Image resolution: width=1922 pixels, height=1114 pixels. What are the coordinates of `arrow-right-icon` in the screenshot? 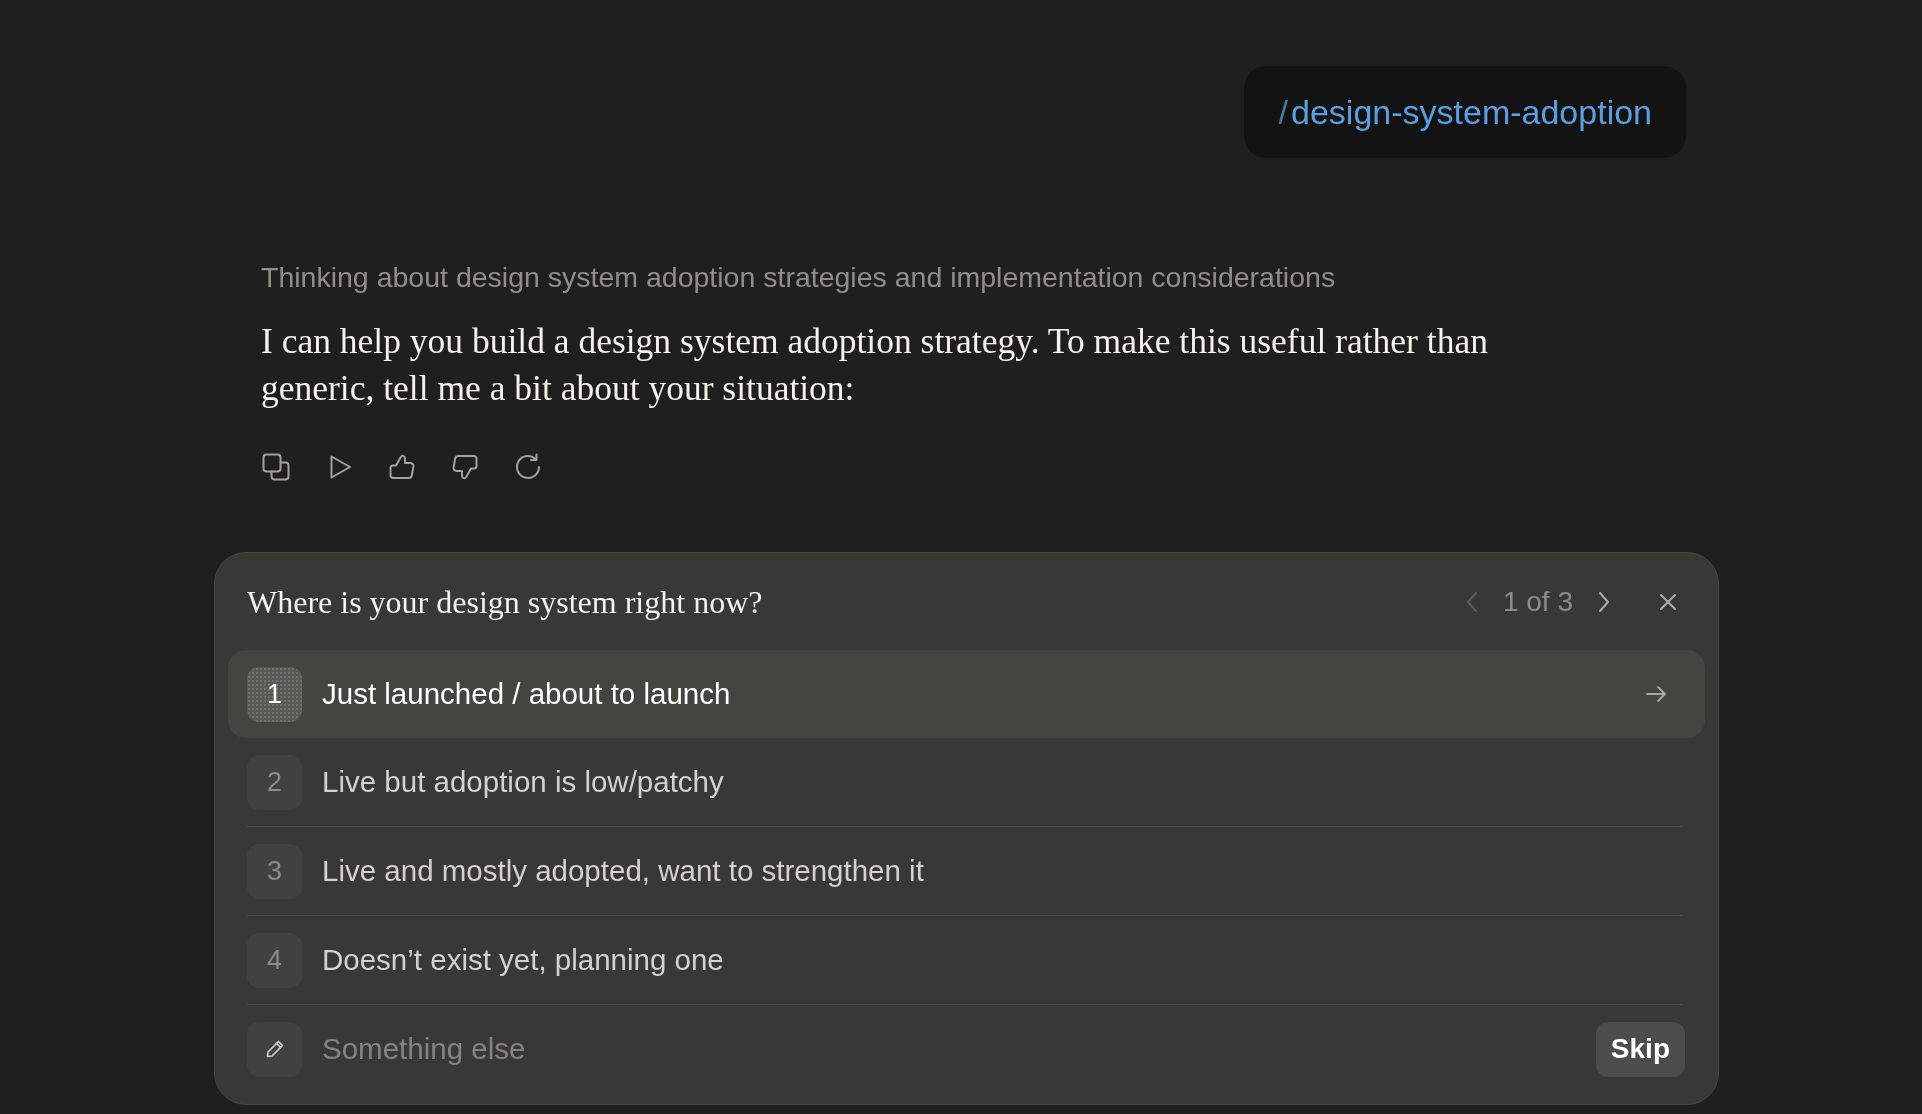 It's located at (1656, 694).